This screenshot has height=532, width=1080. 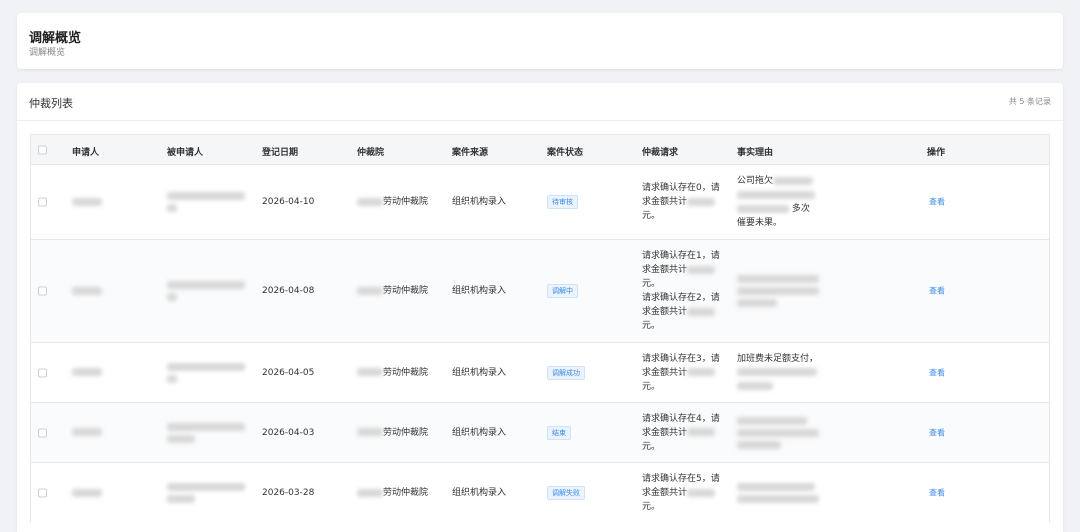 I want to click on registration-date: 2026-04-05, so click(x=288, y=372).